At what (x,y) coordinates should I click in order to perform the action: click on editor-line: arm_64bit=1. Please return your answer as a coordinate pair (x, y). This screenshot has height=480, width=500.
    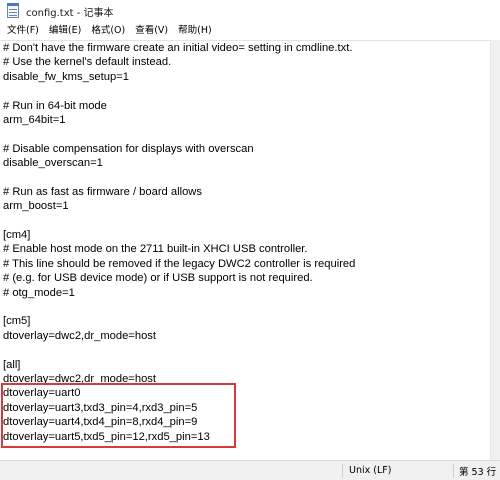
    Looking at the image, I should click on (34, 119).